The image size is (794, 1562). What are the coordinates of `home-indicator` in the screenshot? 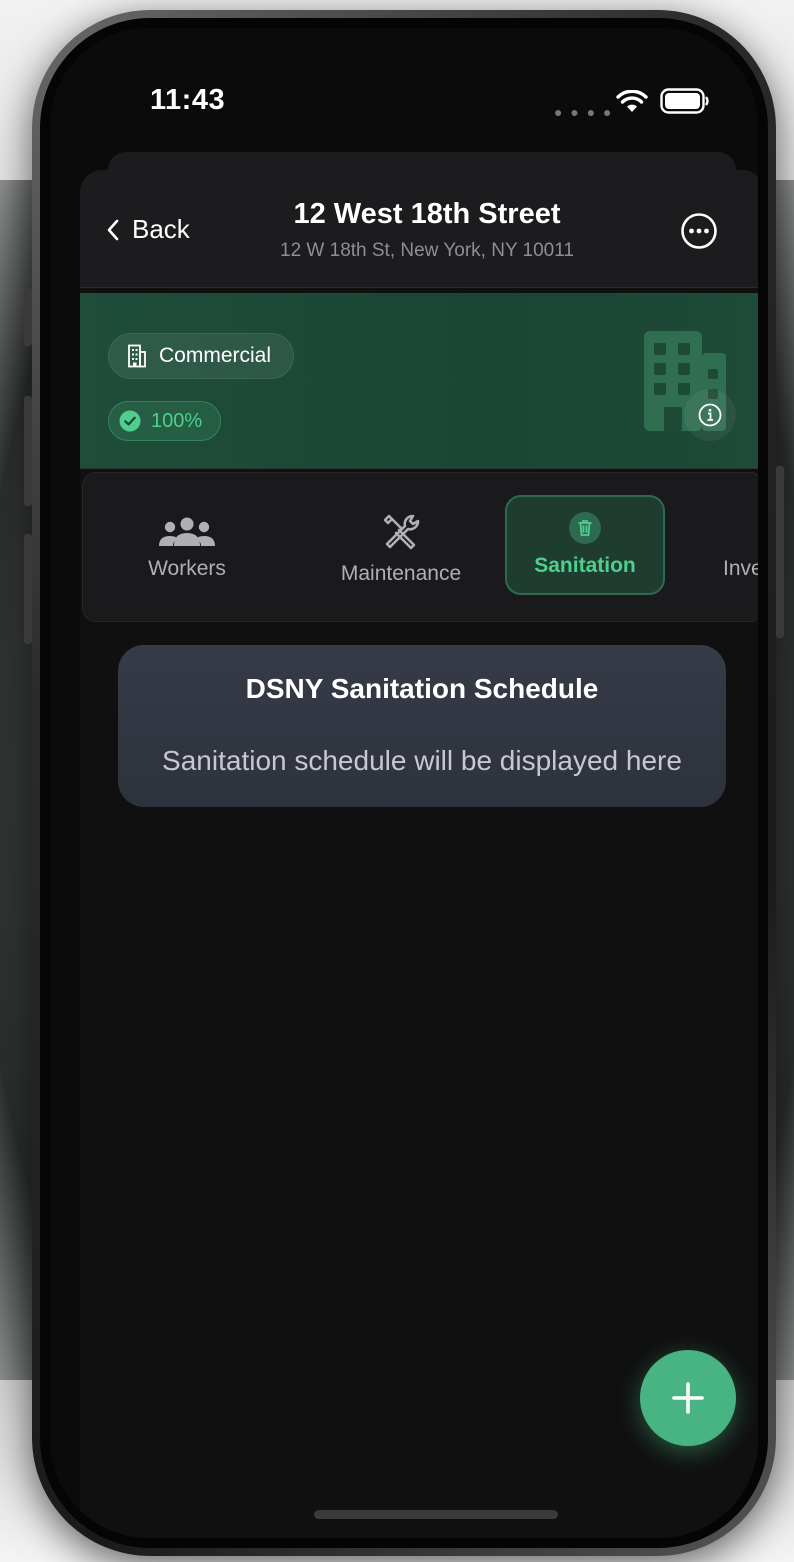 It's located at (436, 1514).